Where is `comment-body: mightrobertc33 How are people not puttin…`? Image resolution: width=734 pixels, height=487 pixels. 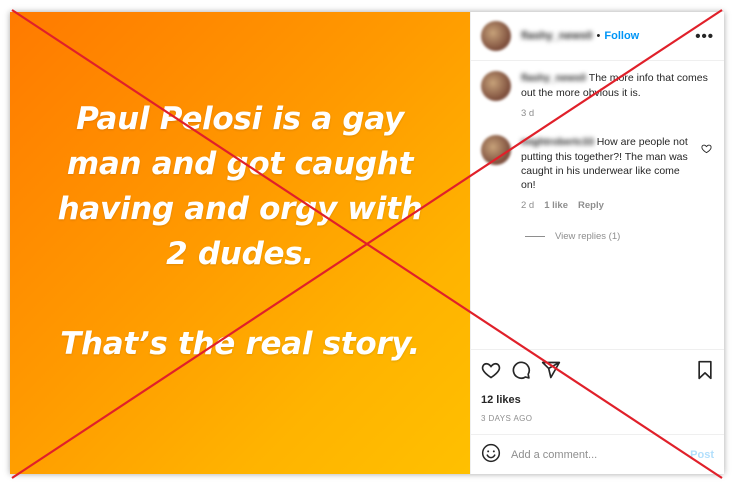
comment-body: mightrobertc33 How are people not puttin… is located at coordinates (617, 174).